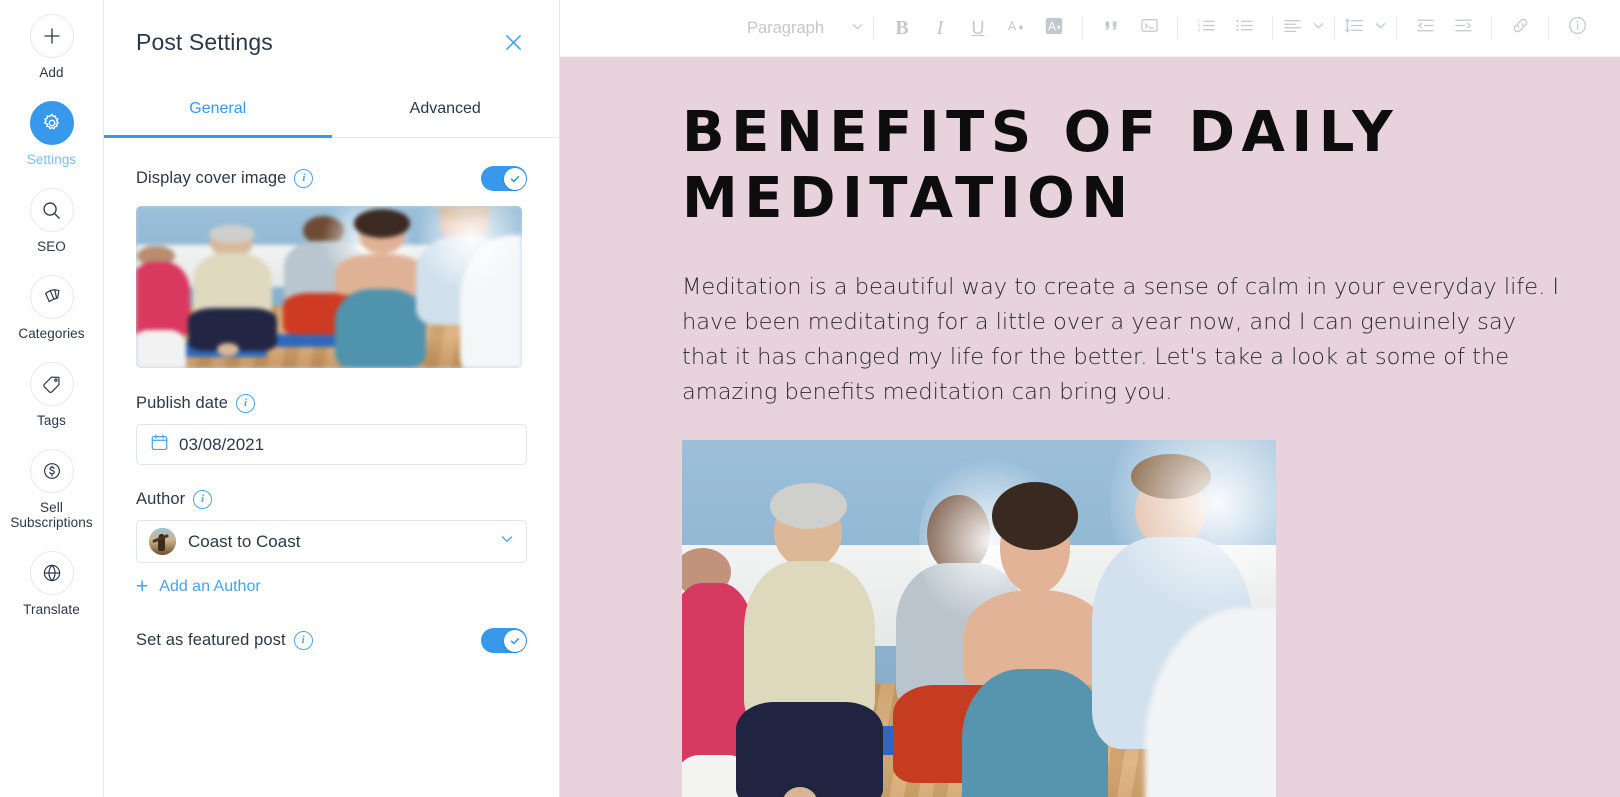 The width and height of the screenshot is (1620, 797). I want to click on author-label: Author i, so click(331, 499).